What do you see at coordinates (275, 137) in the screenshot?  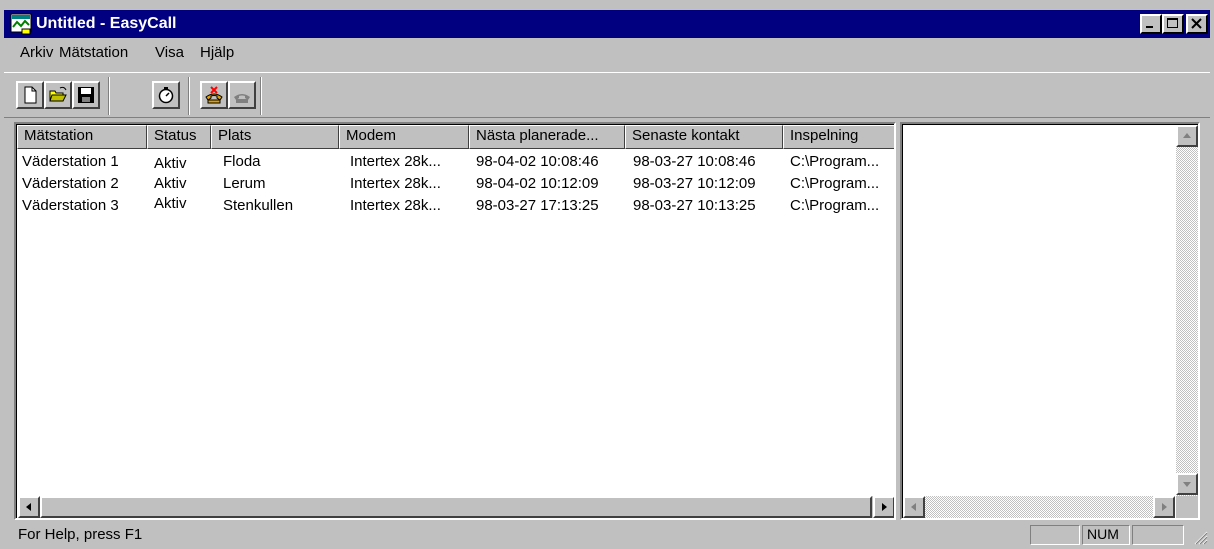 I see `column-header-plats: Plats` at bounding box center [275, 137].